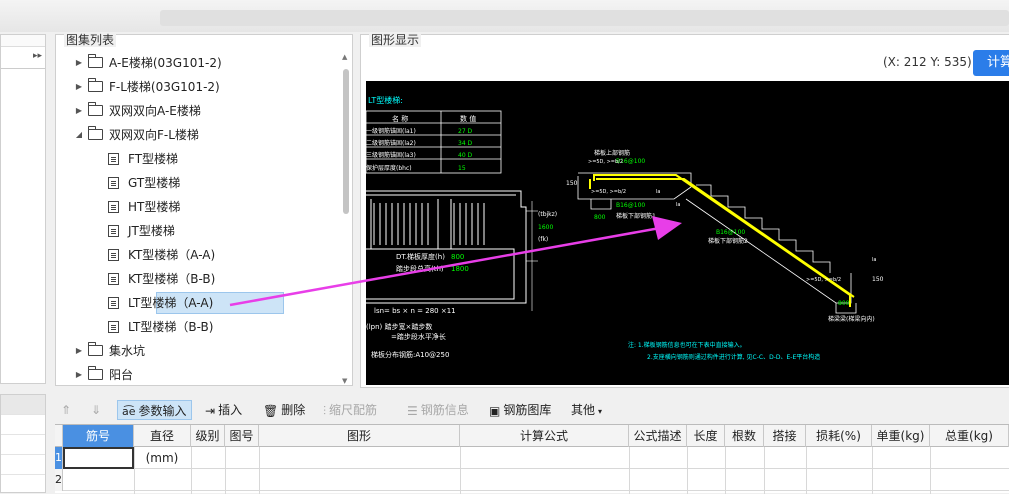 The image size is (1009, 494). Describe the element at coordinates (271, 410) in the screenshot. I see `trash-icon: 🗑` at that location.